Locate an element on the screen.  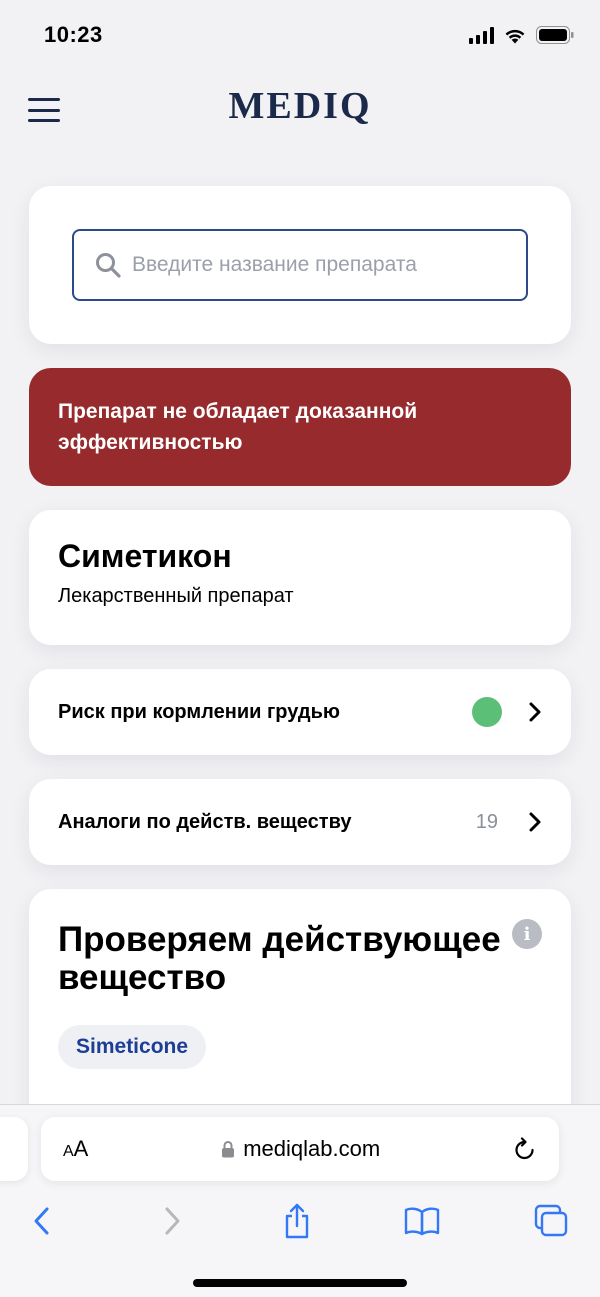
logo: MEDIQ is located at coordinates (300, 106).